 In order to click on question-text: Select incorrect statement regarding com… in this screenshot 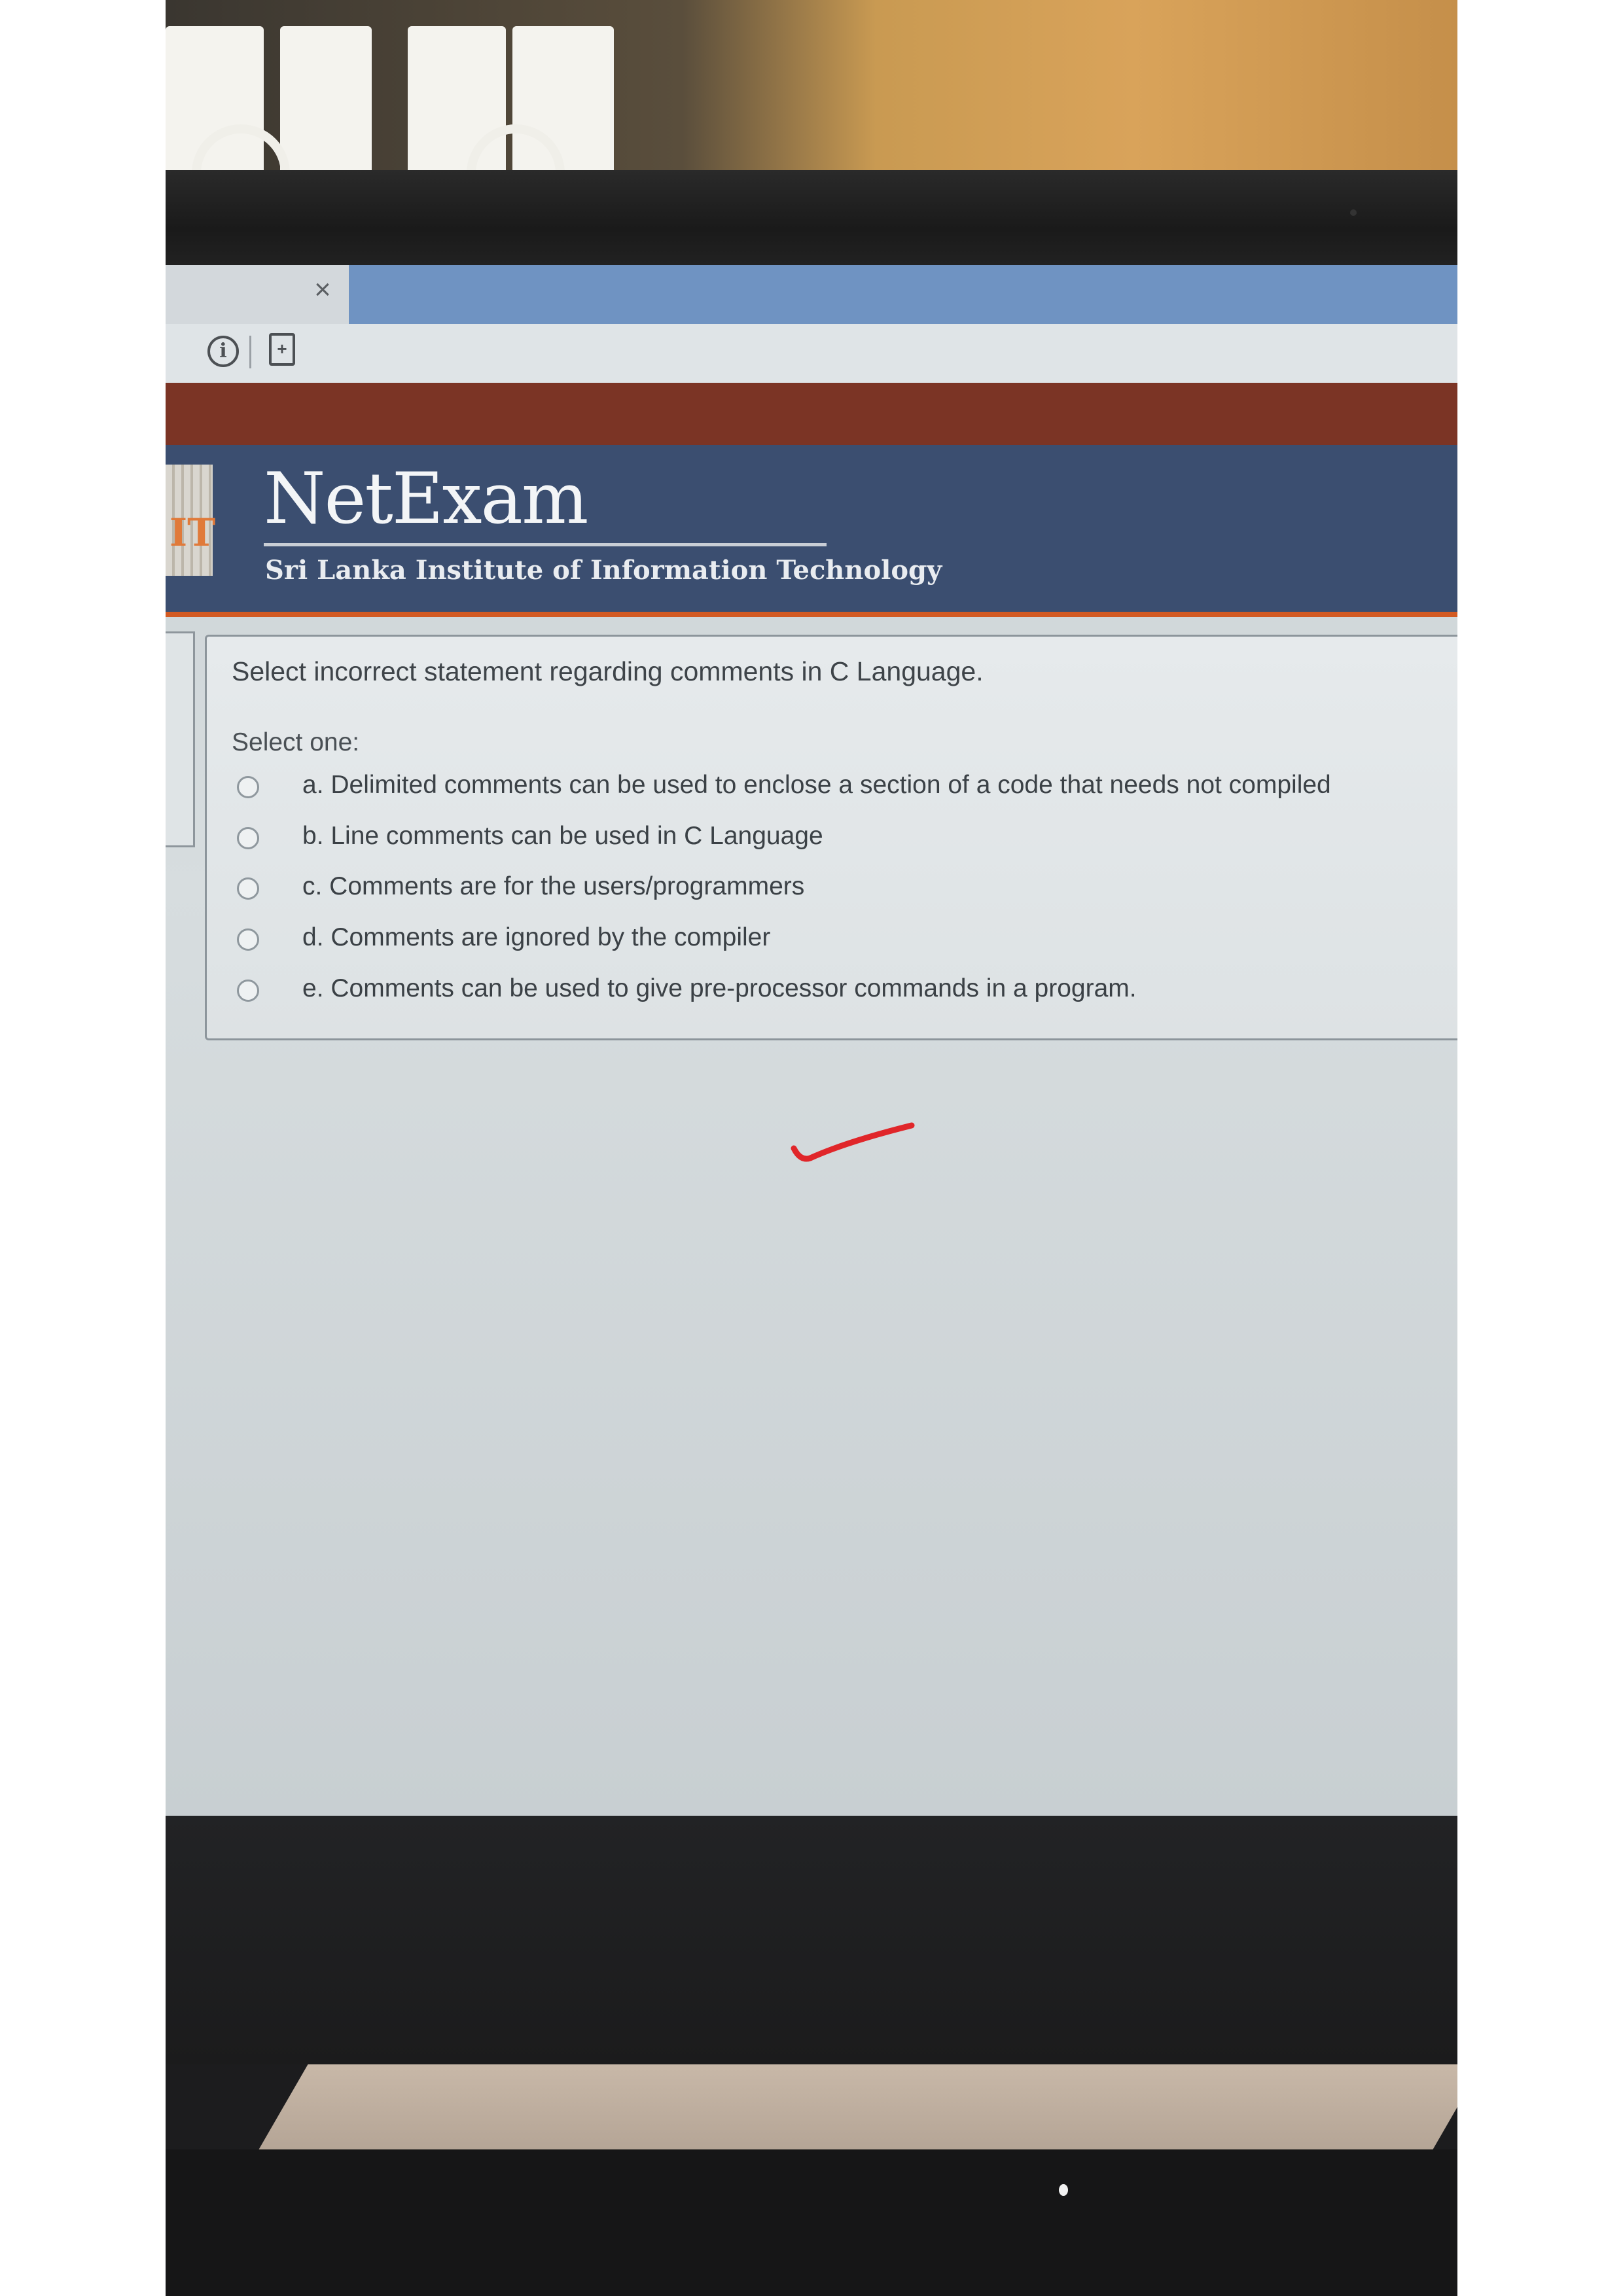, I will do `click(608, 671)`.